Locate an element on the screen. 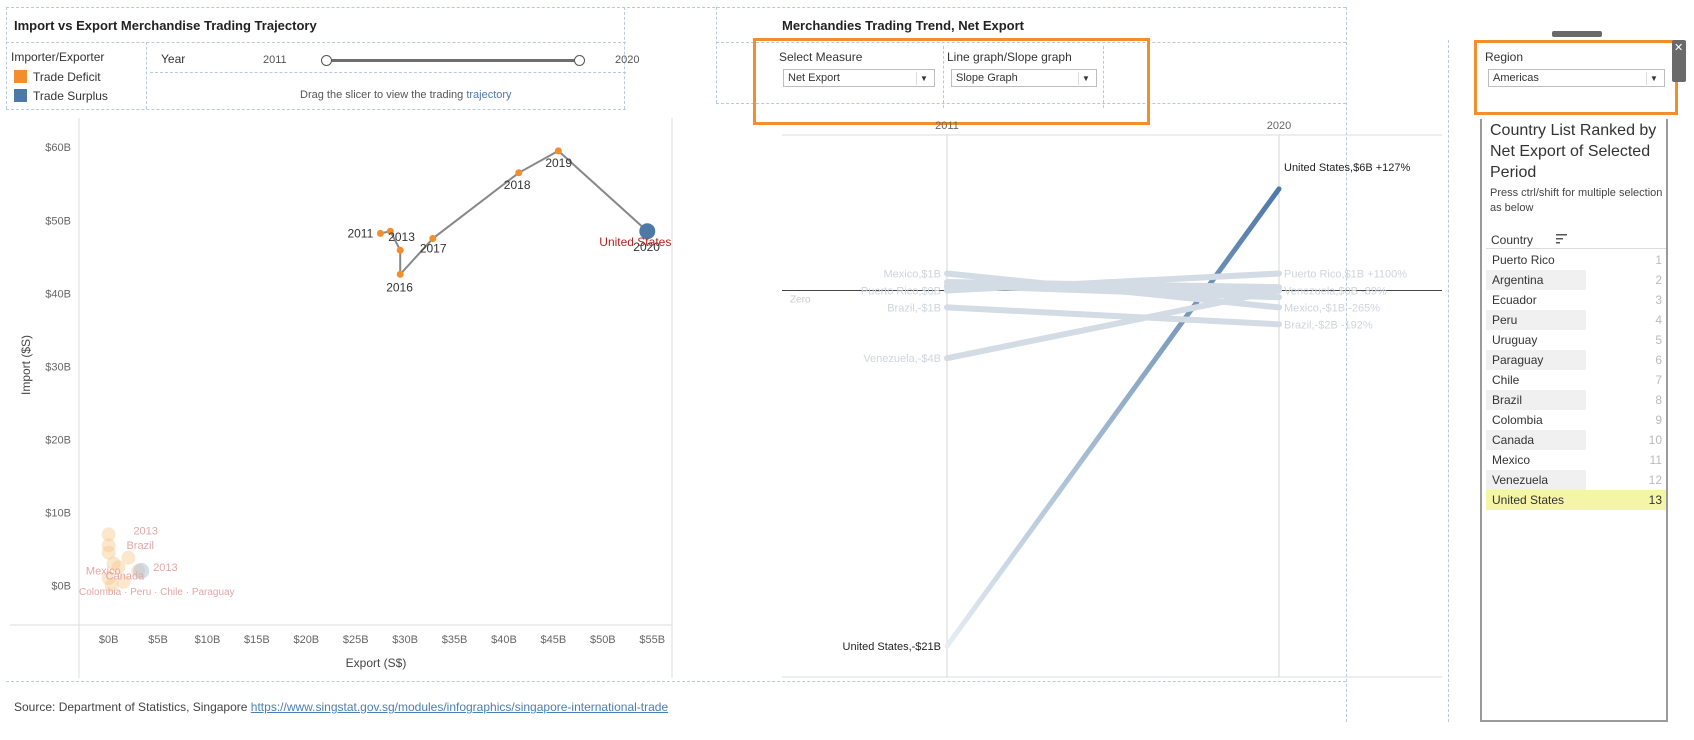 The width and height of the screenshot is (1694, 740). trajectory-year-label: 2013 is located at coordinates (401, 237).